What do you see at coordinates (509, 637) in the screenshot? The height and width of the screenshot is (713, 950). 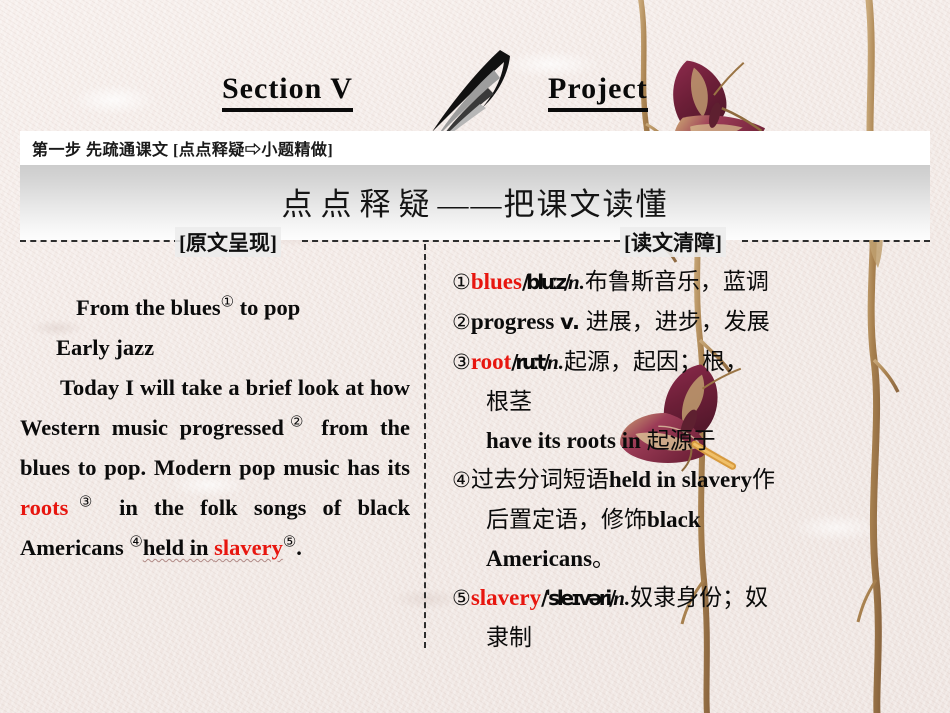 I see `note-5-meaning-continued: 隶制` at bounding box center [509, 637].